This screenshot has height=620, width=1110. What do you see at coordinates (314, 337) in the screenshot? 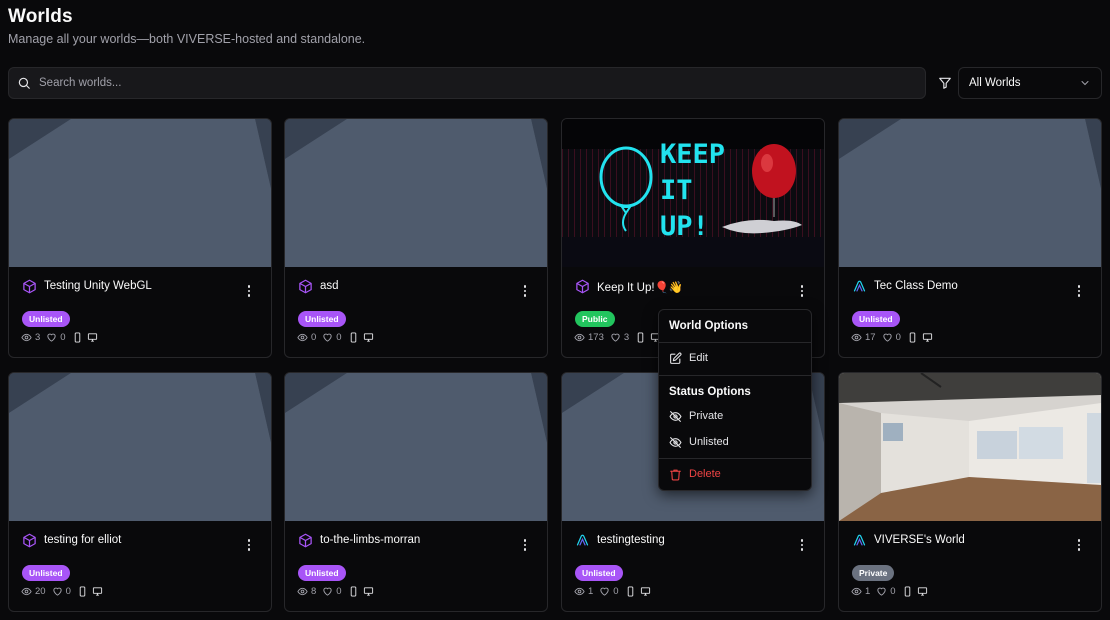
I see `view-count: 0` at bounding box center [314, 337].